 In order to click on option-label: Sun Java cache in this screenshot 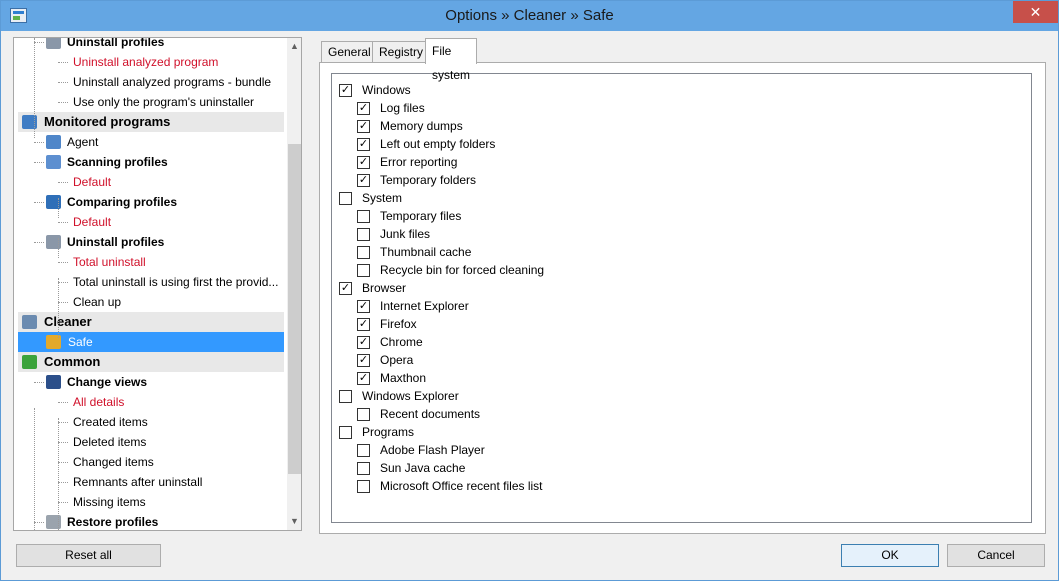, I will do `click(423, 468)`.